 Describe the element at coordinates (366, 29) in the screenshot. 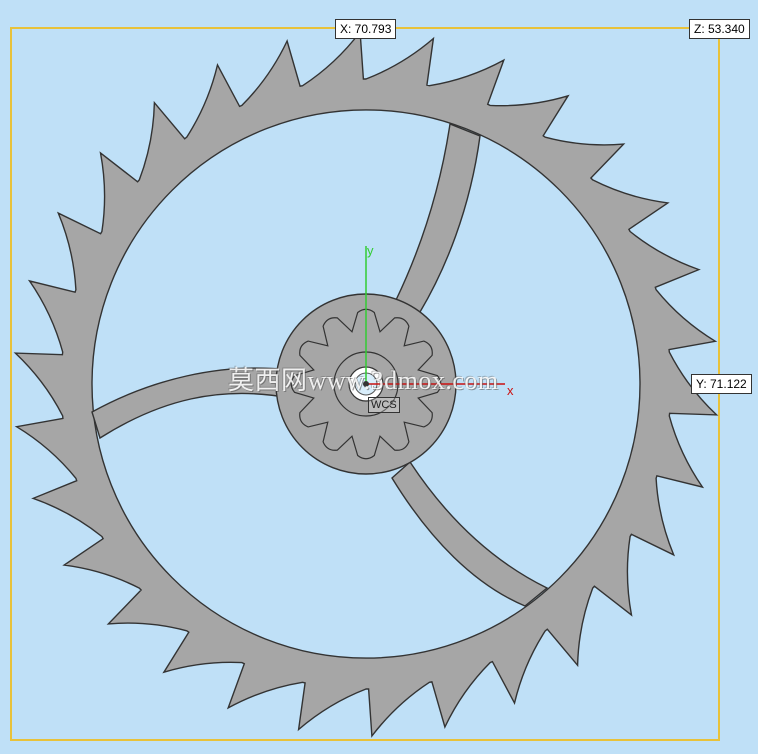

I see `x-dimension-label: X: 70.793` at that location.